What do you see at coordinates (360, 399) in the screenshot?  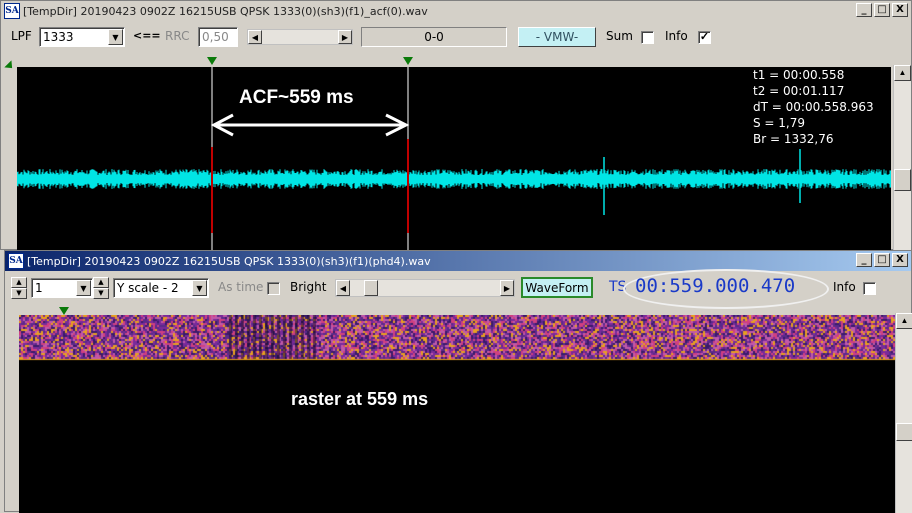 I see `raster-annotation: raster at 559 ms` at bounding box center [360, 399].